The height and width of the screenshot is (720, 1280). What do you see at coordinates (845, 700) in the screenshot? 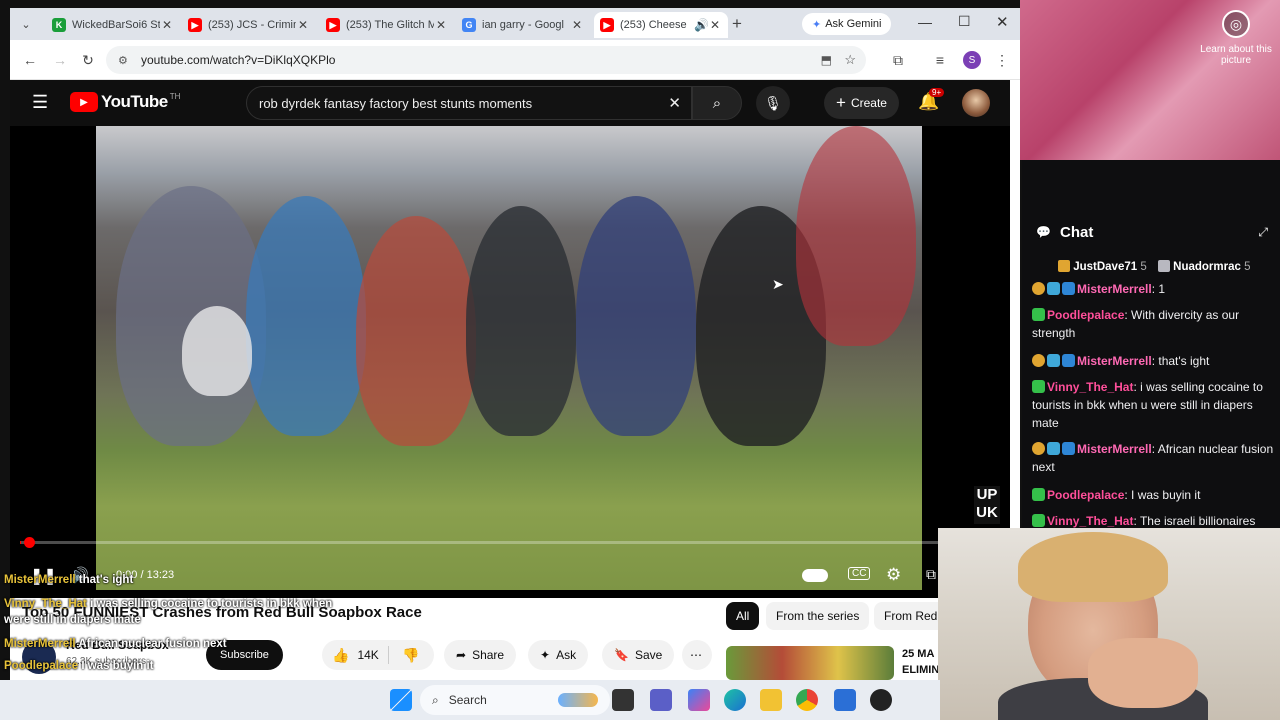
I see `store-icon` at bounding box center [845, 700].